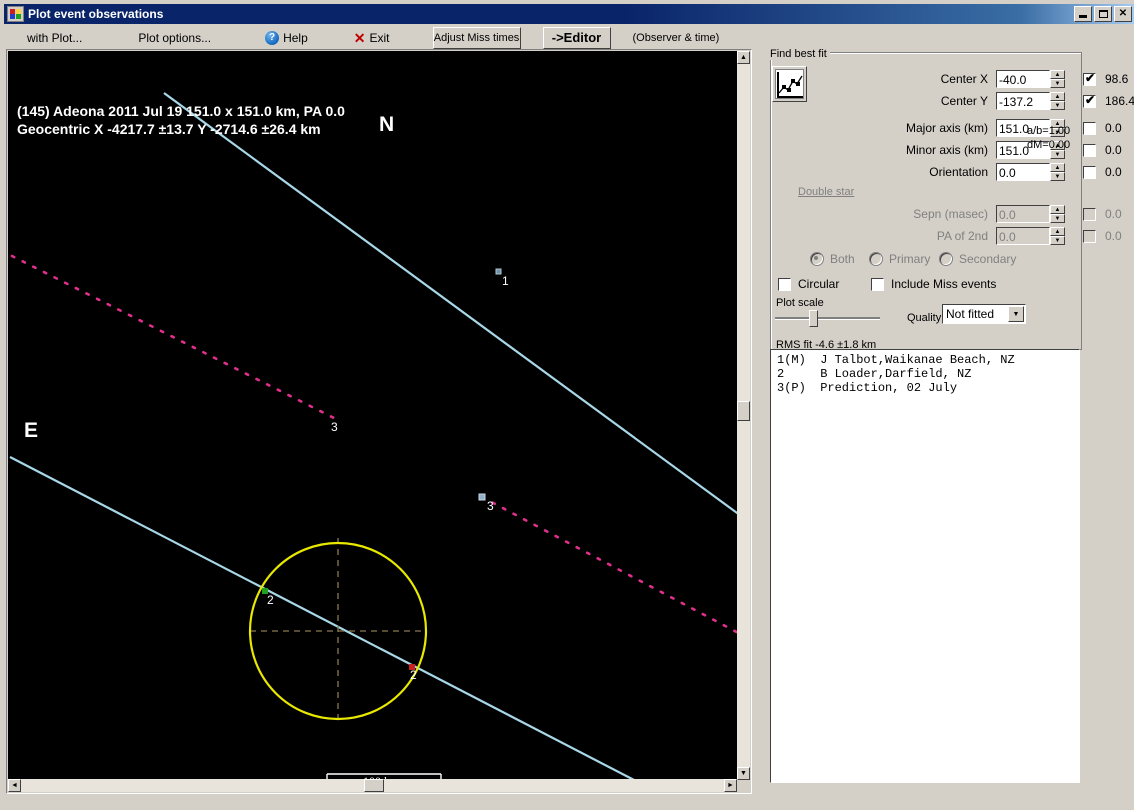 This screenshot has width=1134, height=810. I want to click on chord-label-3b: 3, so click(490, 506).